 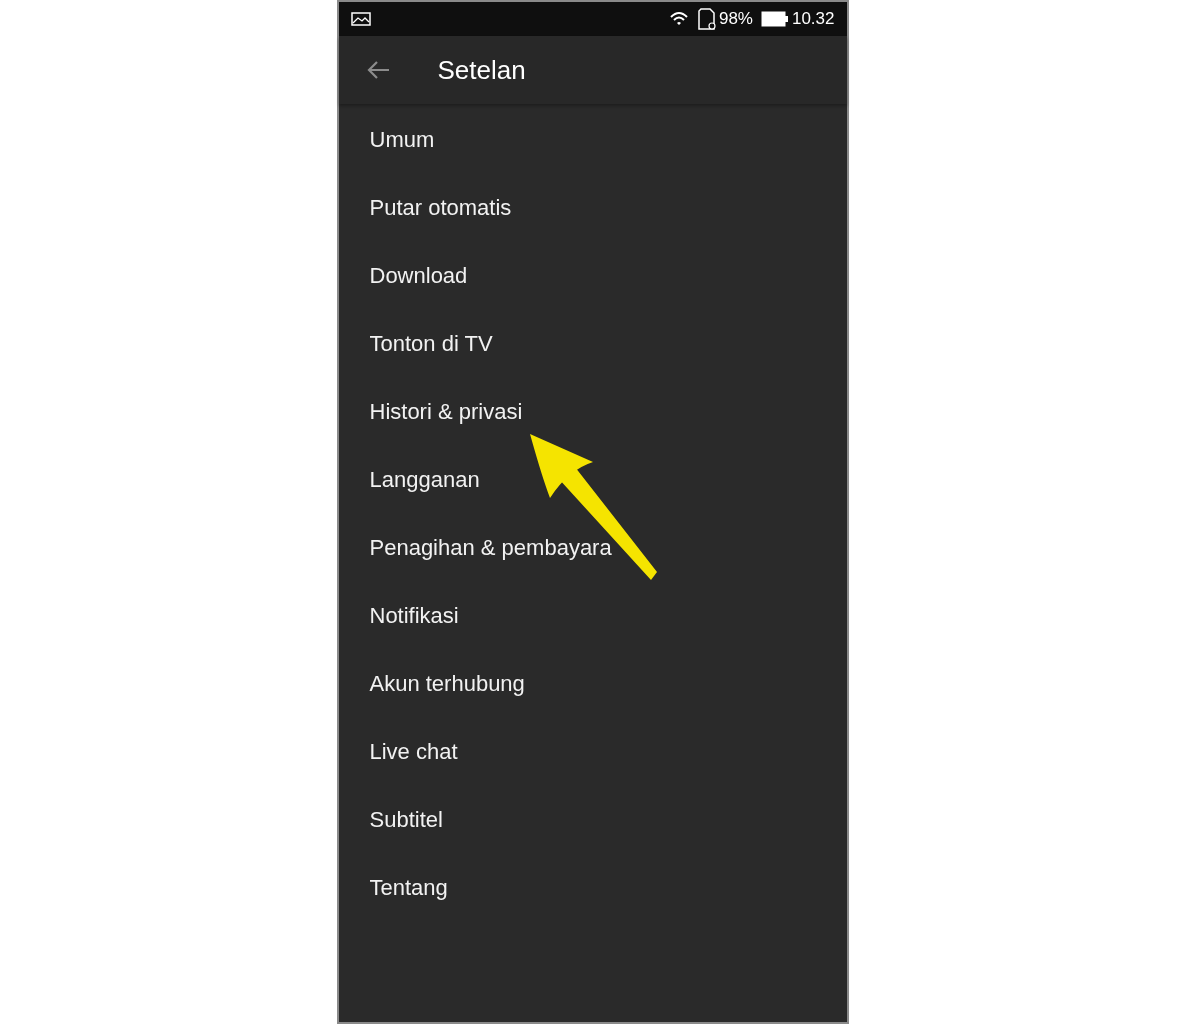 What do you see at coordinates (414, 615) in the screenshot?
I see `menu-item: Notifikasi` at bounding box center [414, 615].